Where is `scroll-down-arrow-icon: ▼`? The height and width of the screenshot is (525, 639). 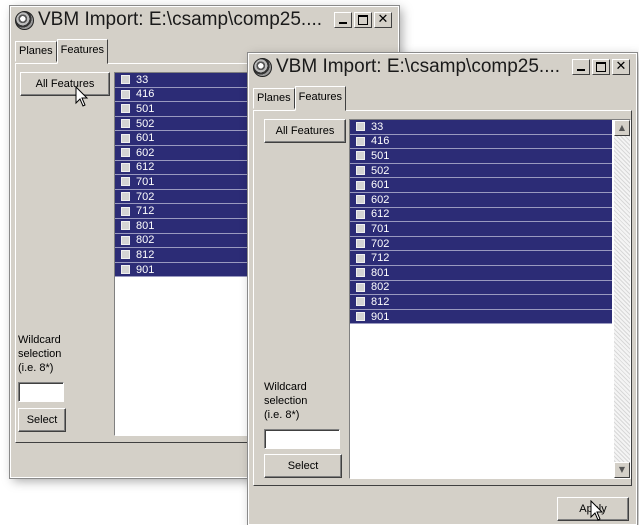 scroll-down-arrow-icon: ▼ is located at coordinates (622, 470).